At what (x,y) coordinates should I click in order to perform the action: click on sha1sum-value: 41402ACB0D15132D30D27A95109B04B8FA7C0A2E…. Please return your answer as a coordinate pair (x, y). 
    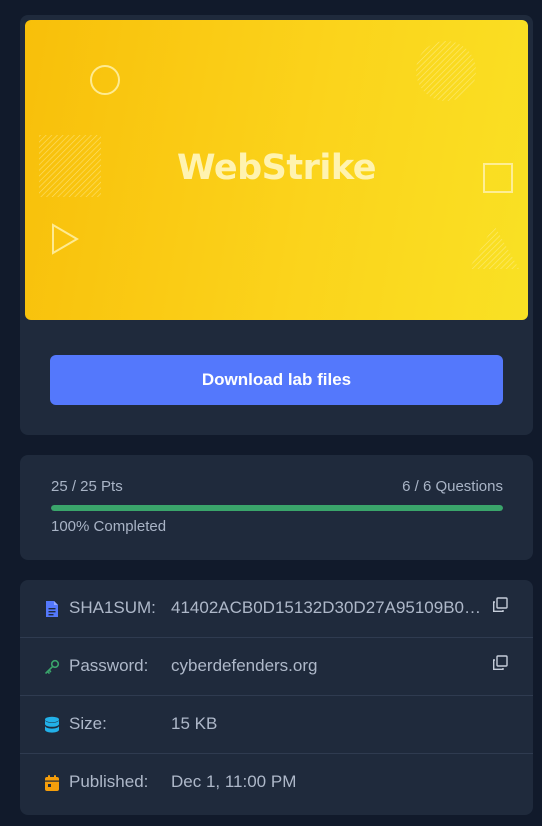
    Looking at the image, I should click on (328, 607).